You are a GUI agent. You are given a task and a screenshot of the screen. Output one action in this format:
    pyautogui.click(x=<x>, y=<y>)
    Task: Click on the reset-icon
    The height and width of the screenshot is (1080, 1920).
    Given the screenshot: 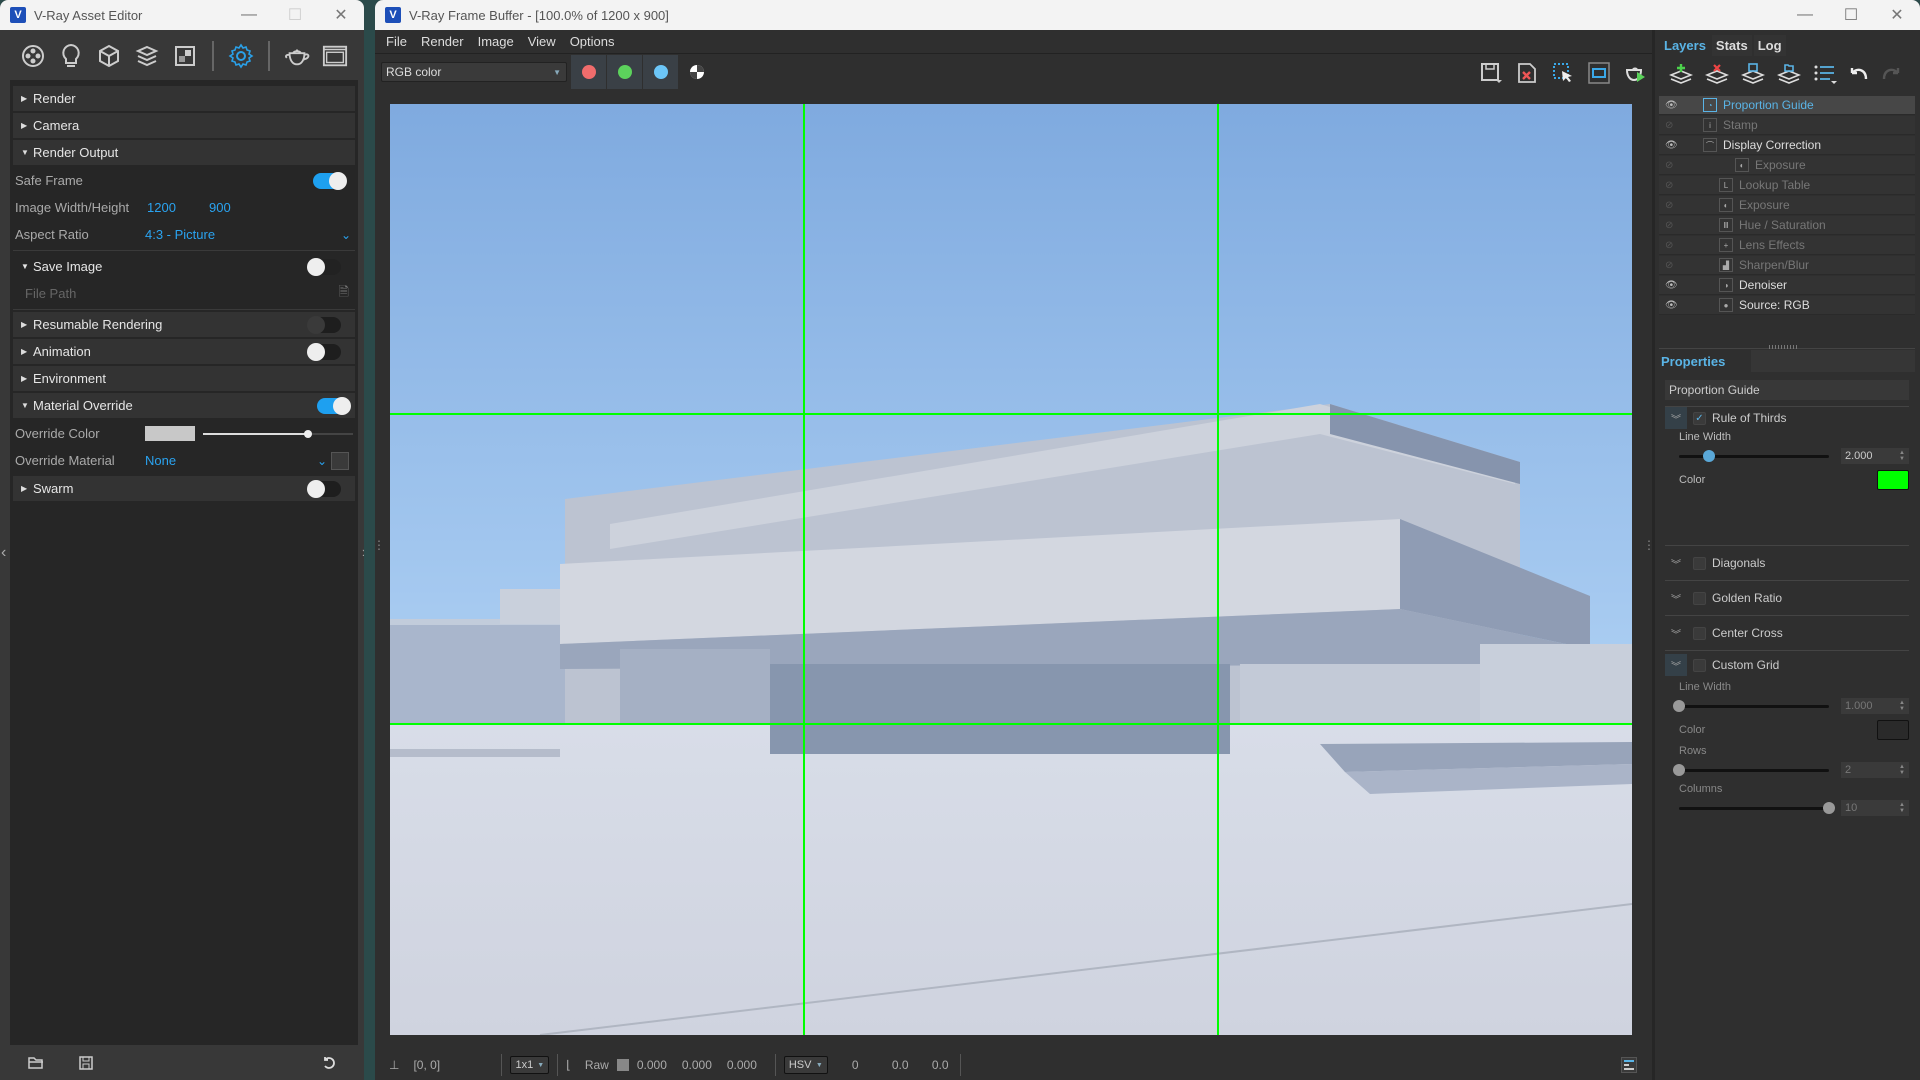 What is the action you would take?
    pyautogui.click(x=329, y=1064)
    